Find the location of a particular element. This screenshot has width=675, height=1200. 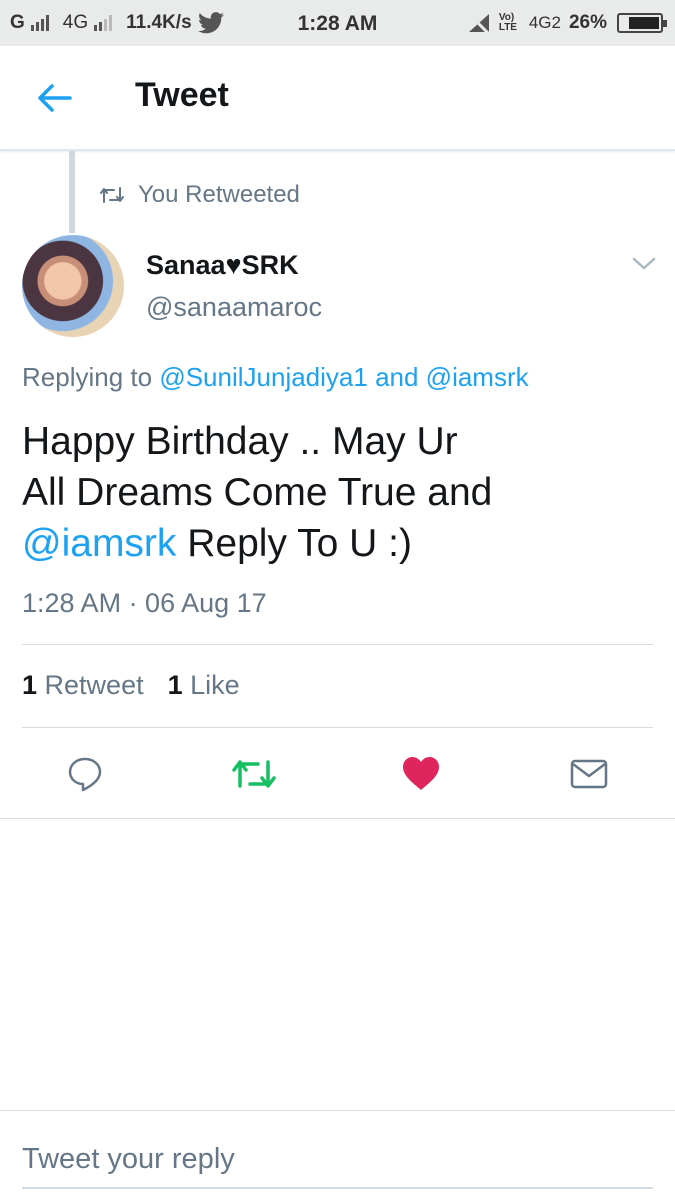

author-handle: @sanaamaroc is located at coordinates (234, 307).